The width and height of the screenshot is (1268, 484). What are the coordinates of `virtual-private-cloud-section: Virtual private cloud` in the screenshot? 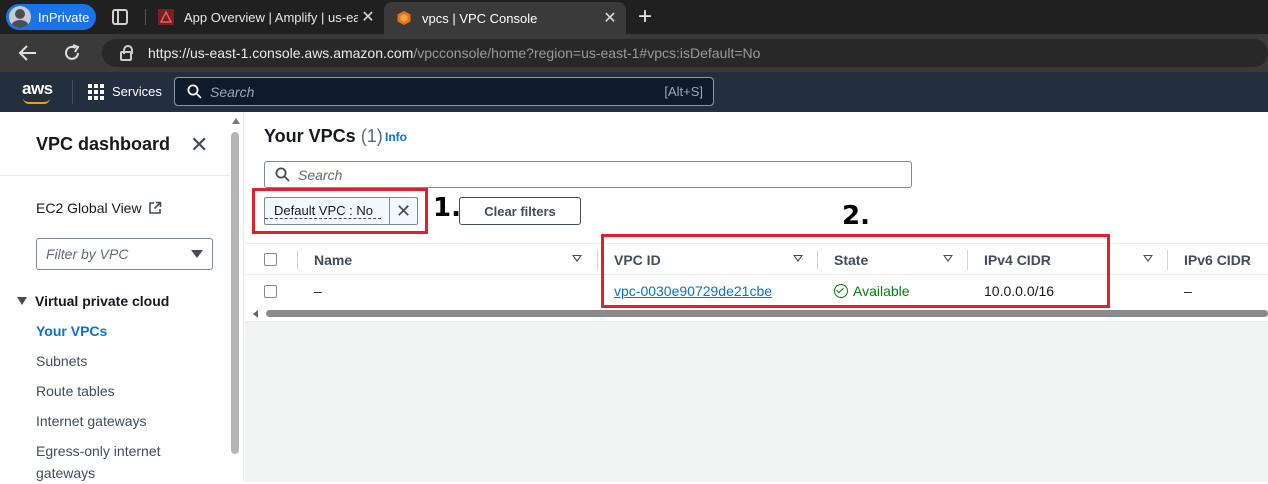 It's located at (93, 301).